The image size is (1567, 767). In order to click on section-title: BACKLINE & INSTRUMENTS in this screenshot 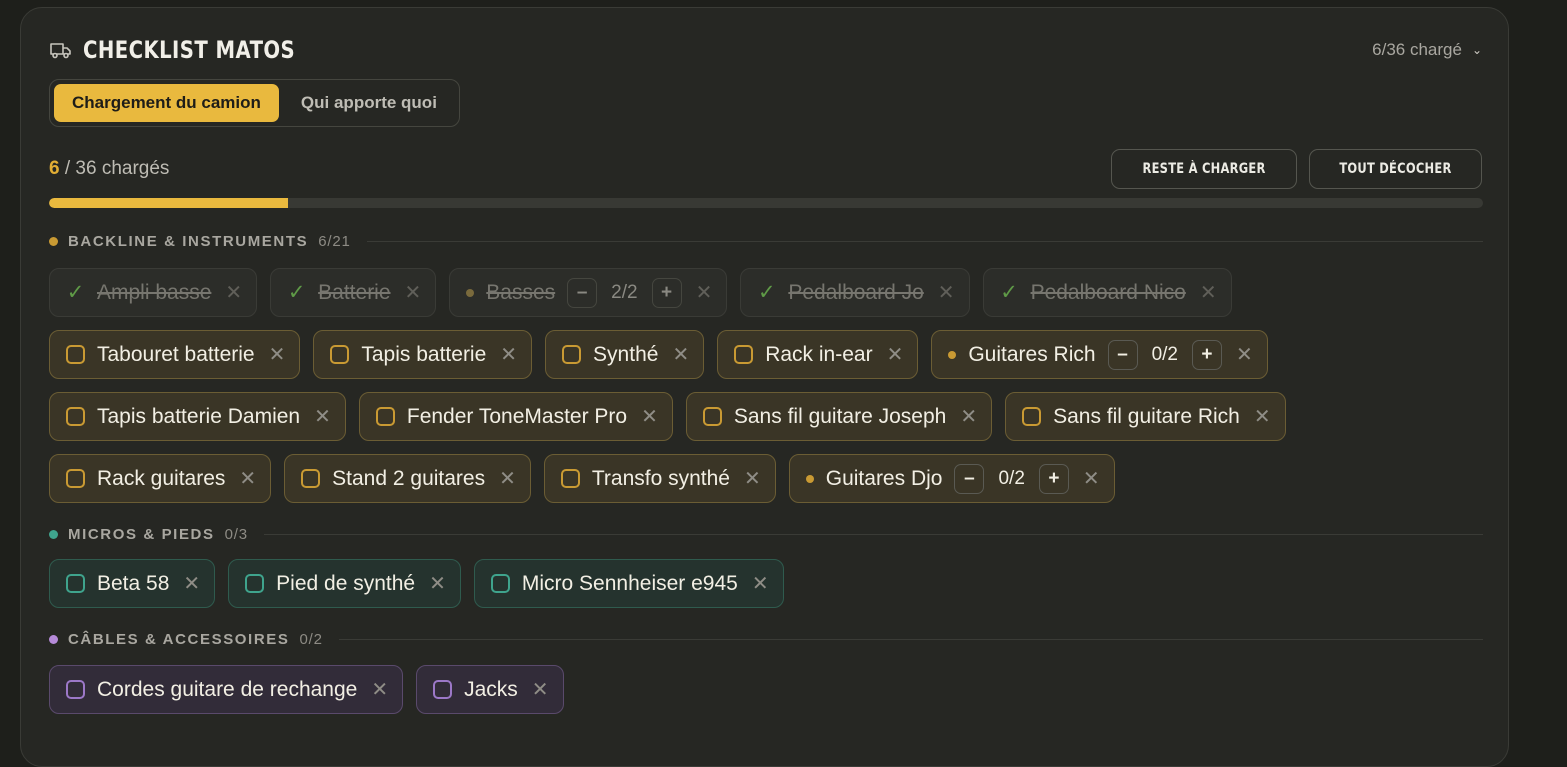, I will do `click(188, 241)`.